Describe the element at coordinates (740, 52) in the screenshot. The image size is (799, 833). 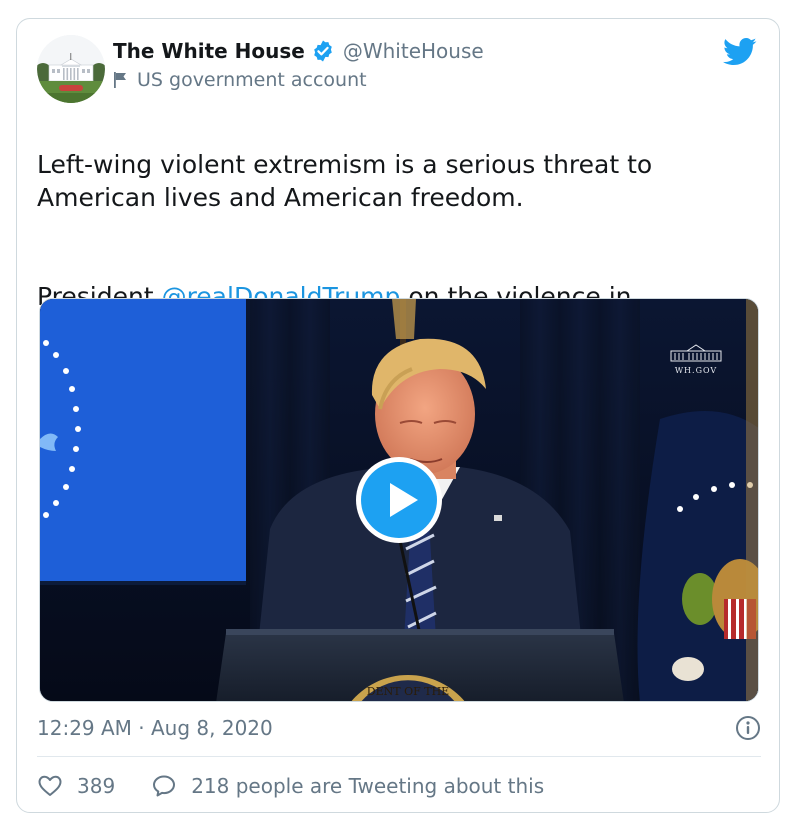
I see `twitter-bird-icon` at that location.